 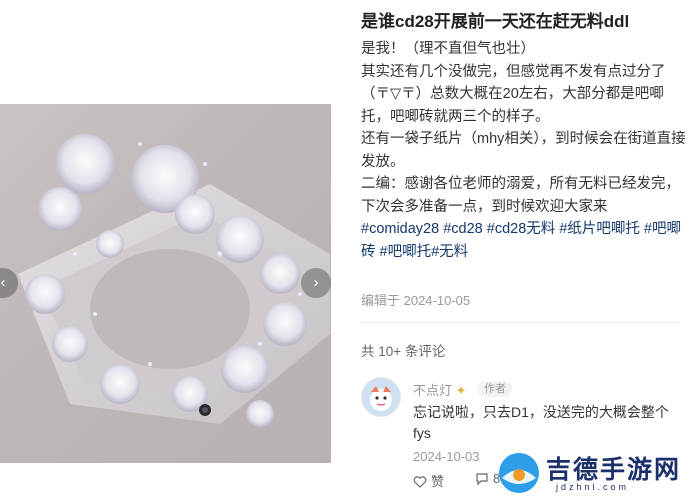 I want to click on hashtag-link: #吧唧托, so click(x=406, y=252).